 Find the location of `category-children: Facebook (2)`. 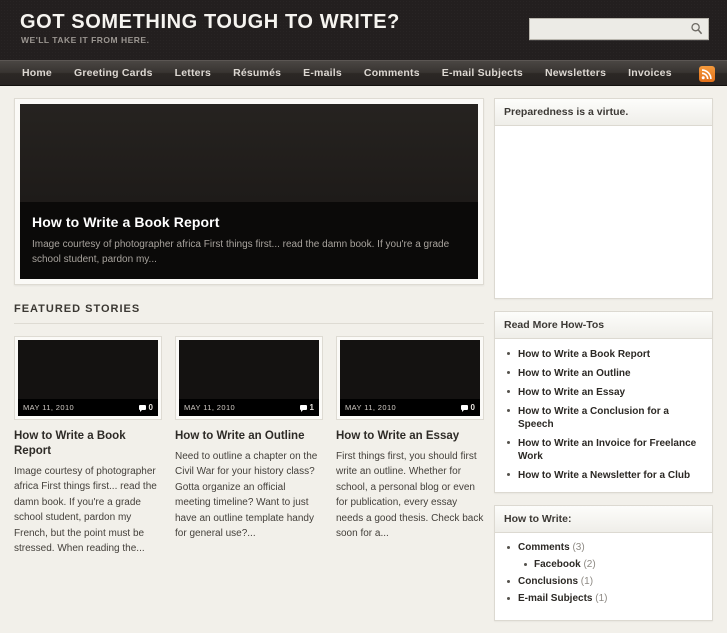

category-children: Facebook (2) is located at coordinates (610, 564).